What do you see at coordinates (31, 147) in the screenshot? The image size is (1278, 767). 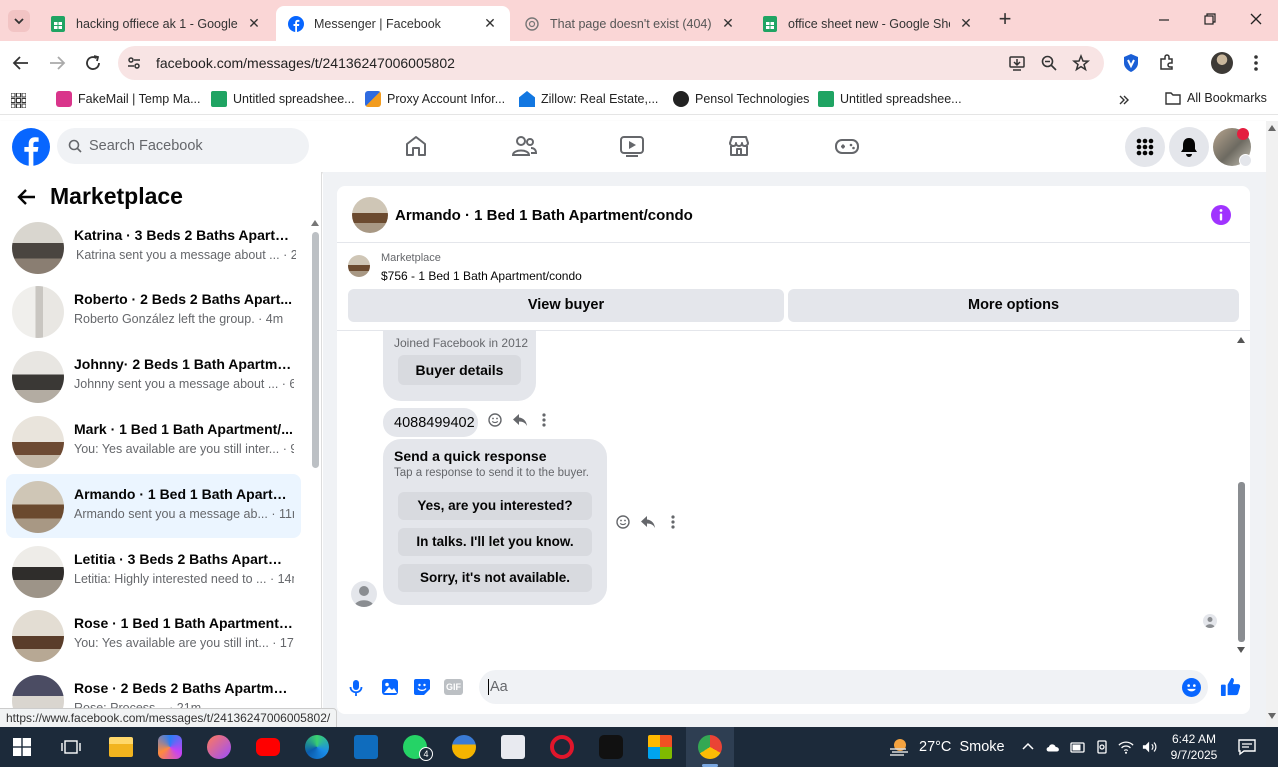 I see `facebook-logo-icon` at bounding box center [31, 147].